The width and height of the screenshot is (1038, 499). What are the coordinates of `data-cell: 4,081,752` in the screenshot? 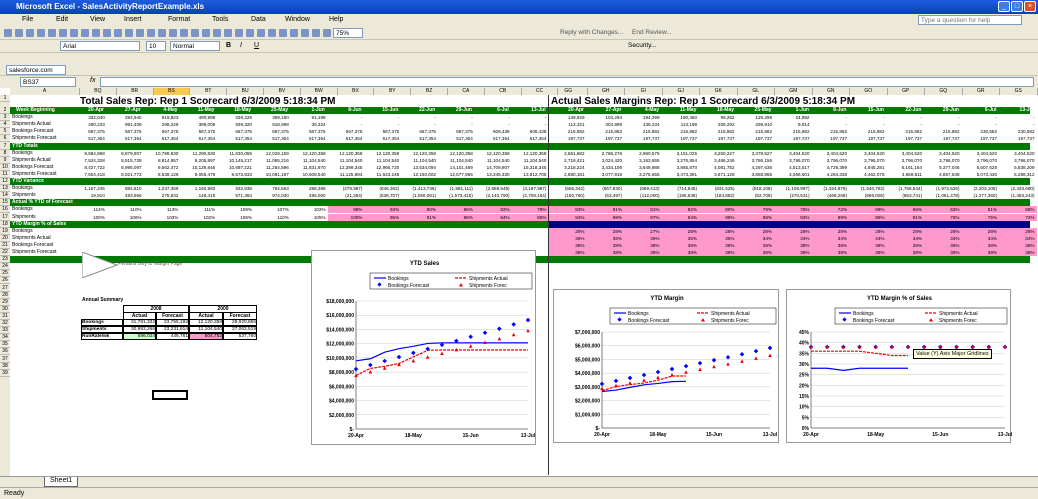 It's located at (718, 167).